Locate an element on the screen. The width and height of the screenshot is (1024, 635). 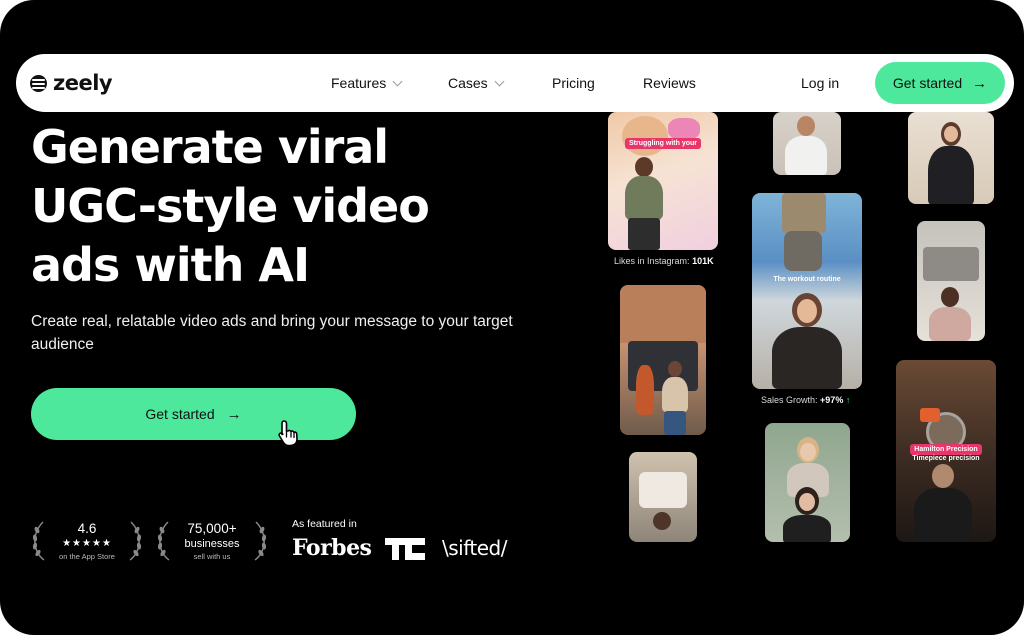
forbes-logo: Forbes is located at coordinates (332, 548).